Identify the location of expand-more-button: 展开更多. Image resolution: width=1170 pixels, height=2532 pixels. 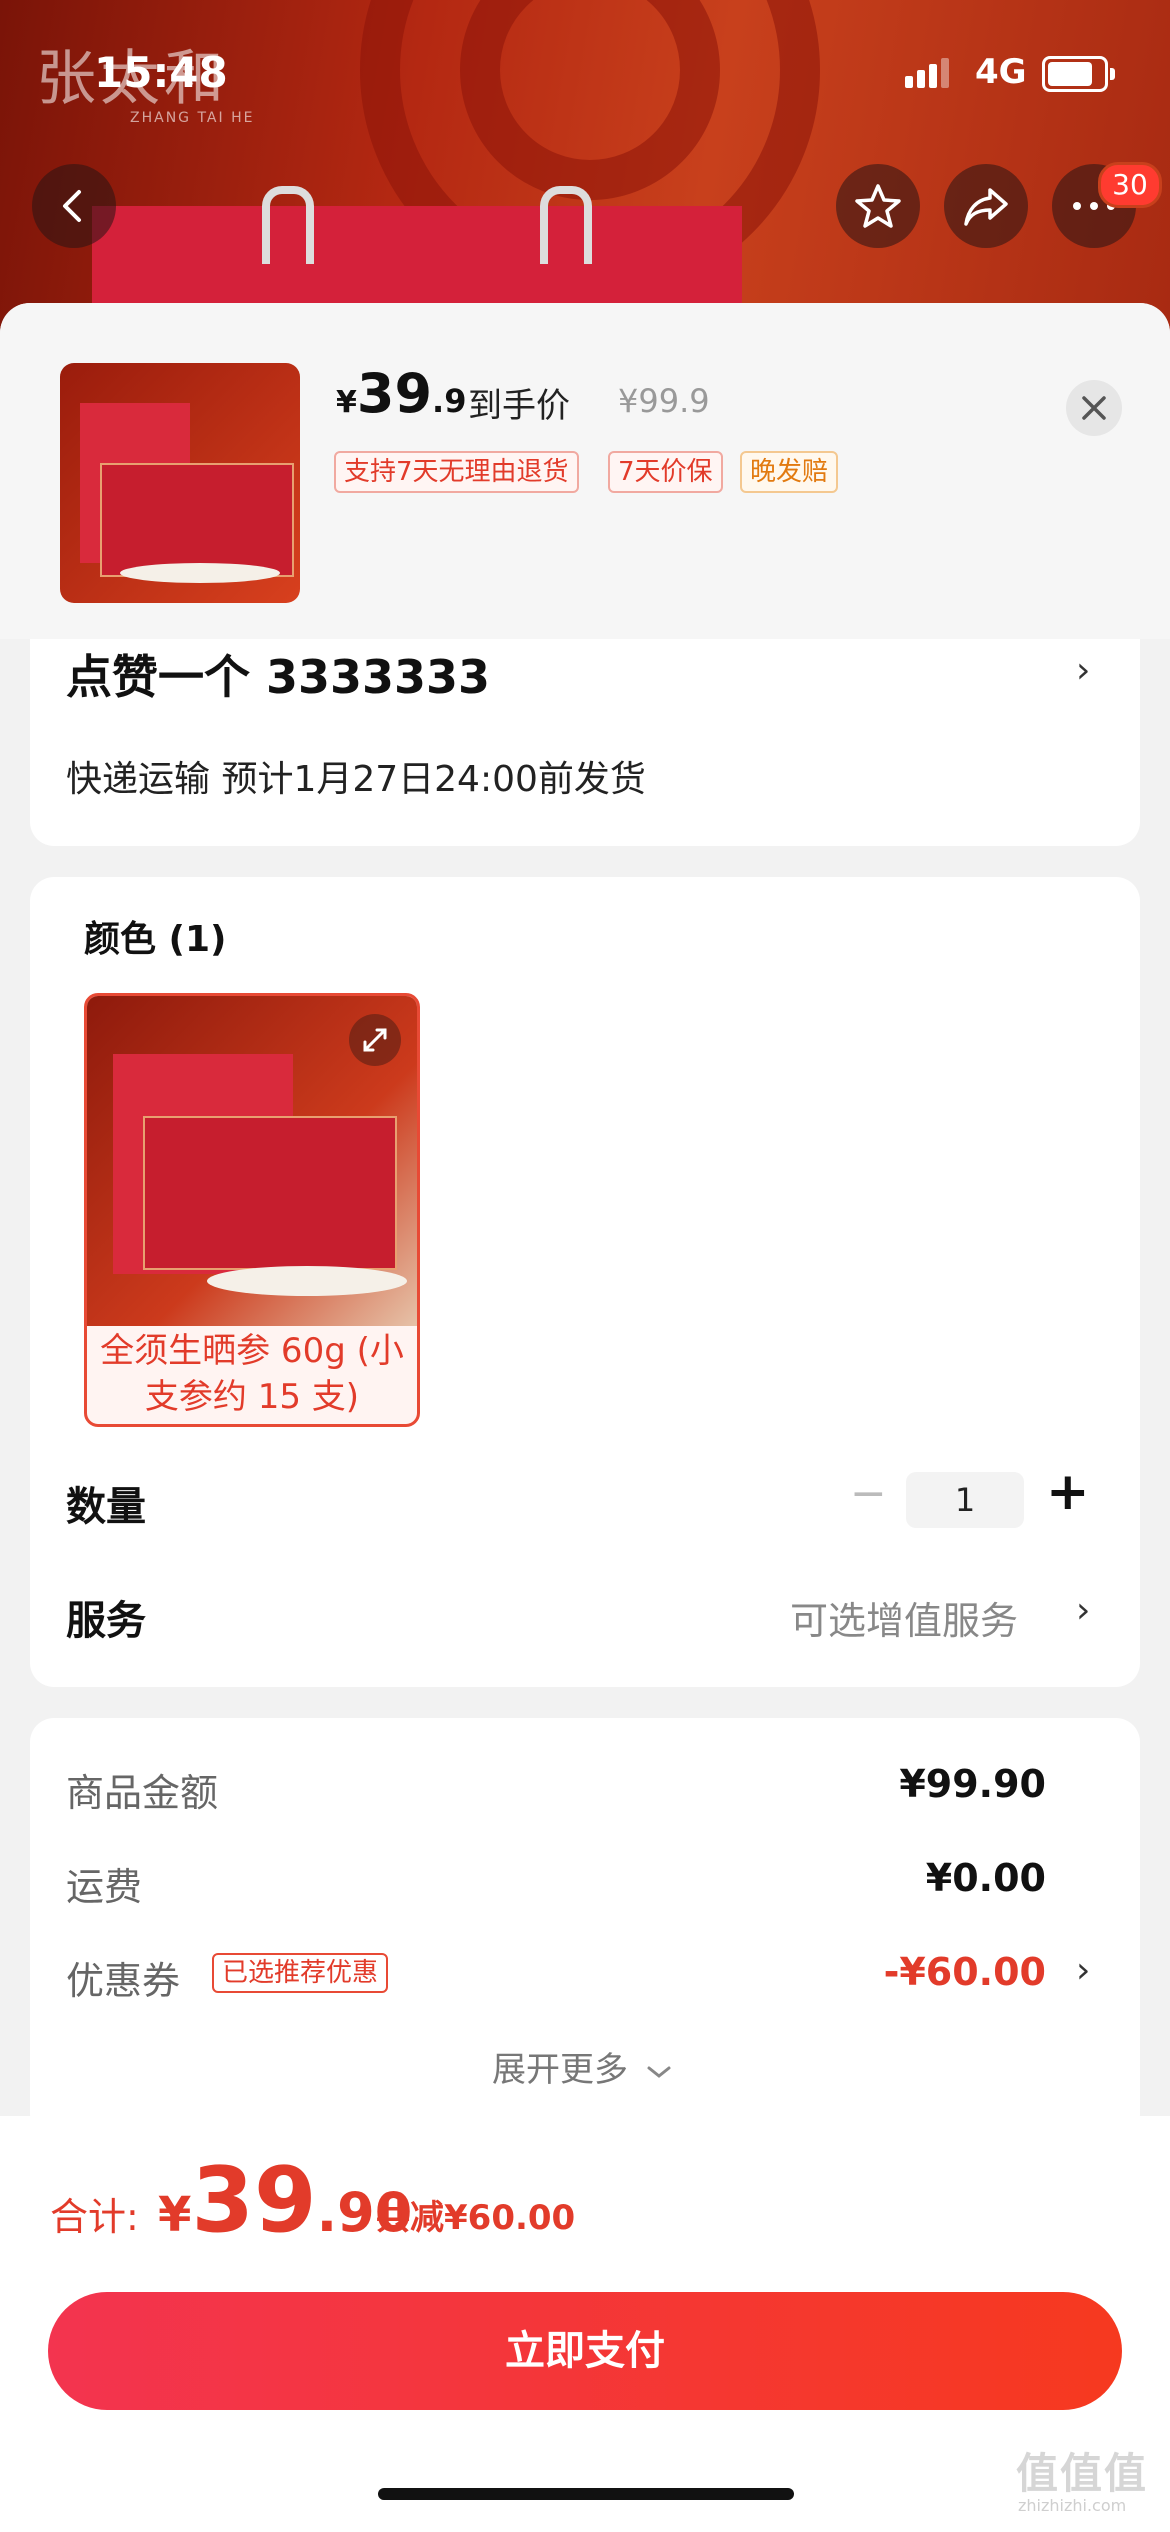
(582, 2066).